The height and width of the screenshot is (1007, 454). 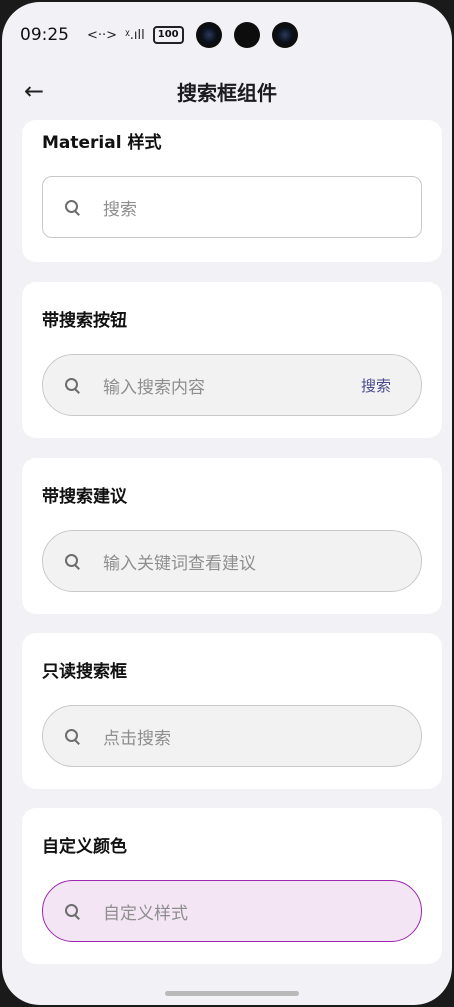 What do you see at coordinates (232, 736) in the screenshot?
I see `search-input-readonly: 点击搜索` at bounding box center [232, 736].